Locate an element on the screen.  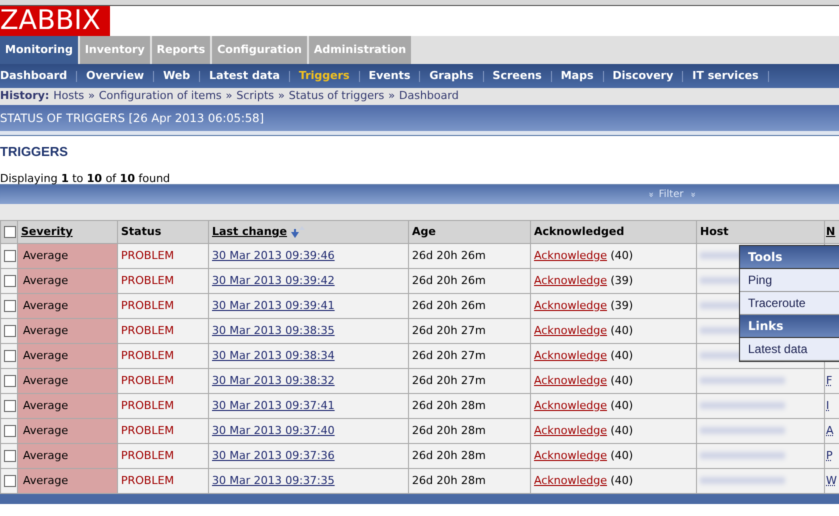
trigger-name-link: I is located at coordinates (828, 405).